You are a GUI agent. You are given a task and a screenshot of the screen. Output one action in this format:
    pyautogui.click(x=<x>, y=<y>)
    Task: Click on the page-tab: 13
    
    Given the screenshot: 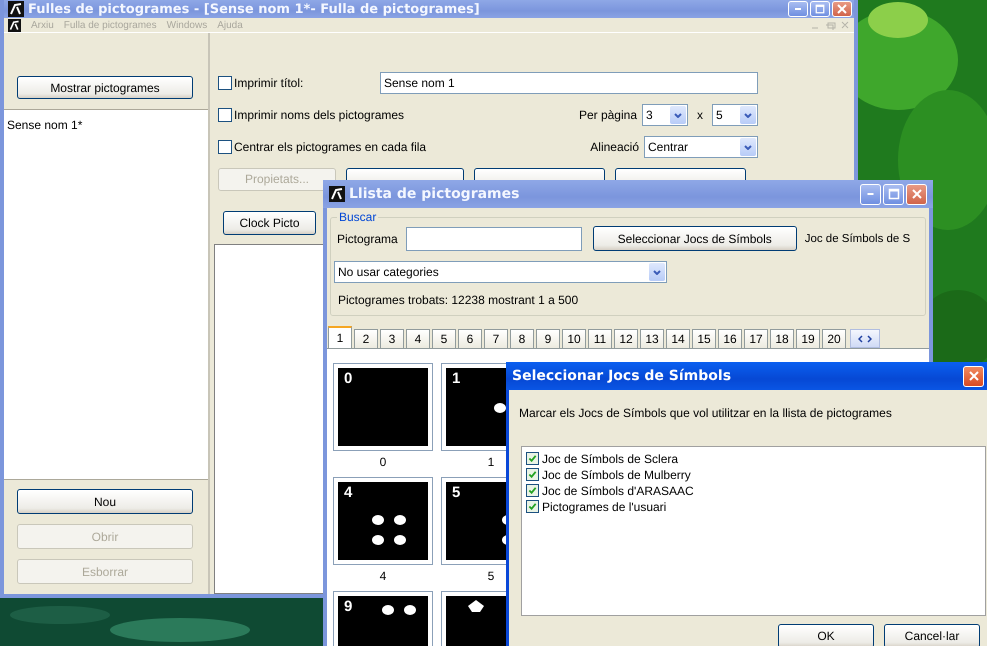 What is the action you would take?
    pyautogui.click(x=652, y=338)
    